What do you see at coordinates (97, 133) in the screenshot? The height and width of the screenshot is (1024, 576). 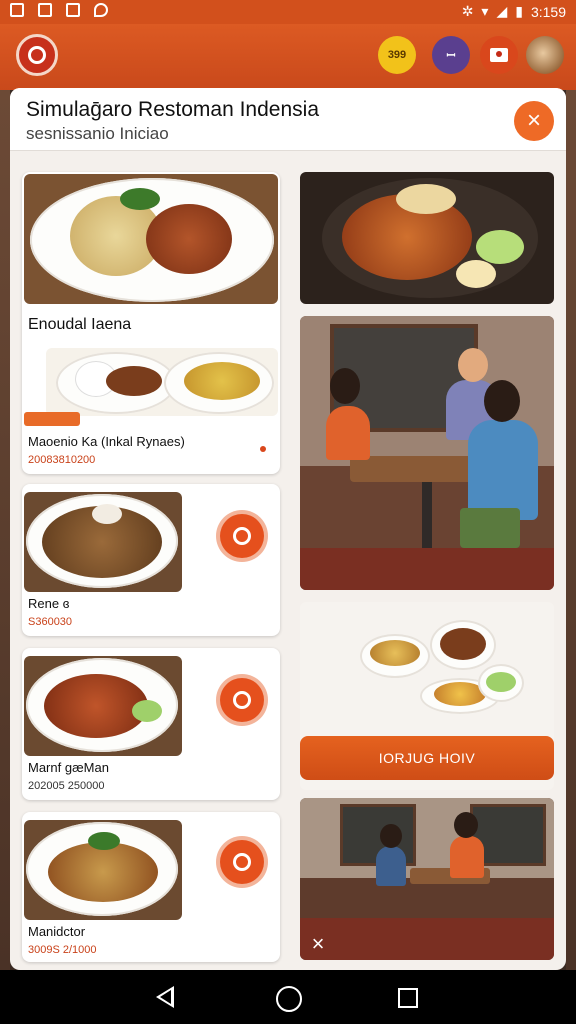 I see `dialog-subtitle: sesnissanio Iniciao` at bounding box center [97, 133].